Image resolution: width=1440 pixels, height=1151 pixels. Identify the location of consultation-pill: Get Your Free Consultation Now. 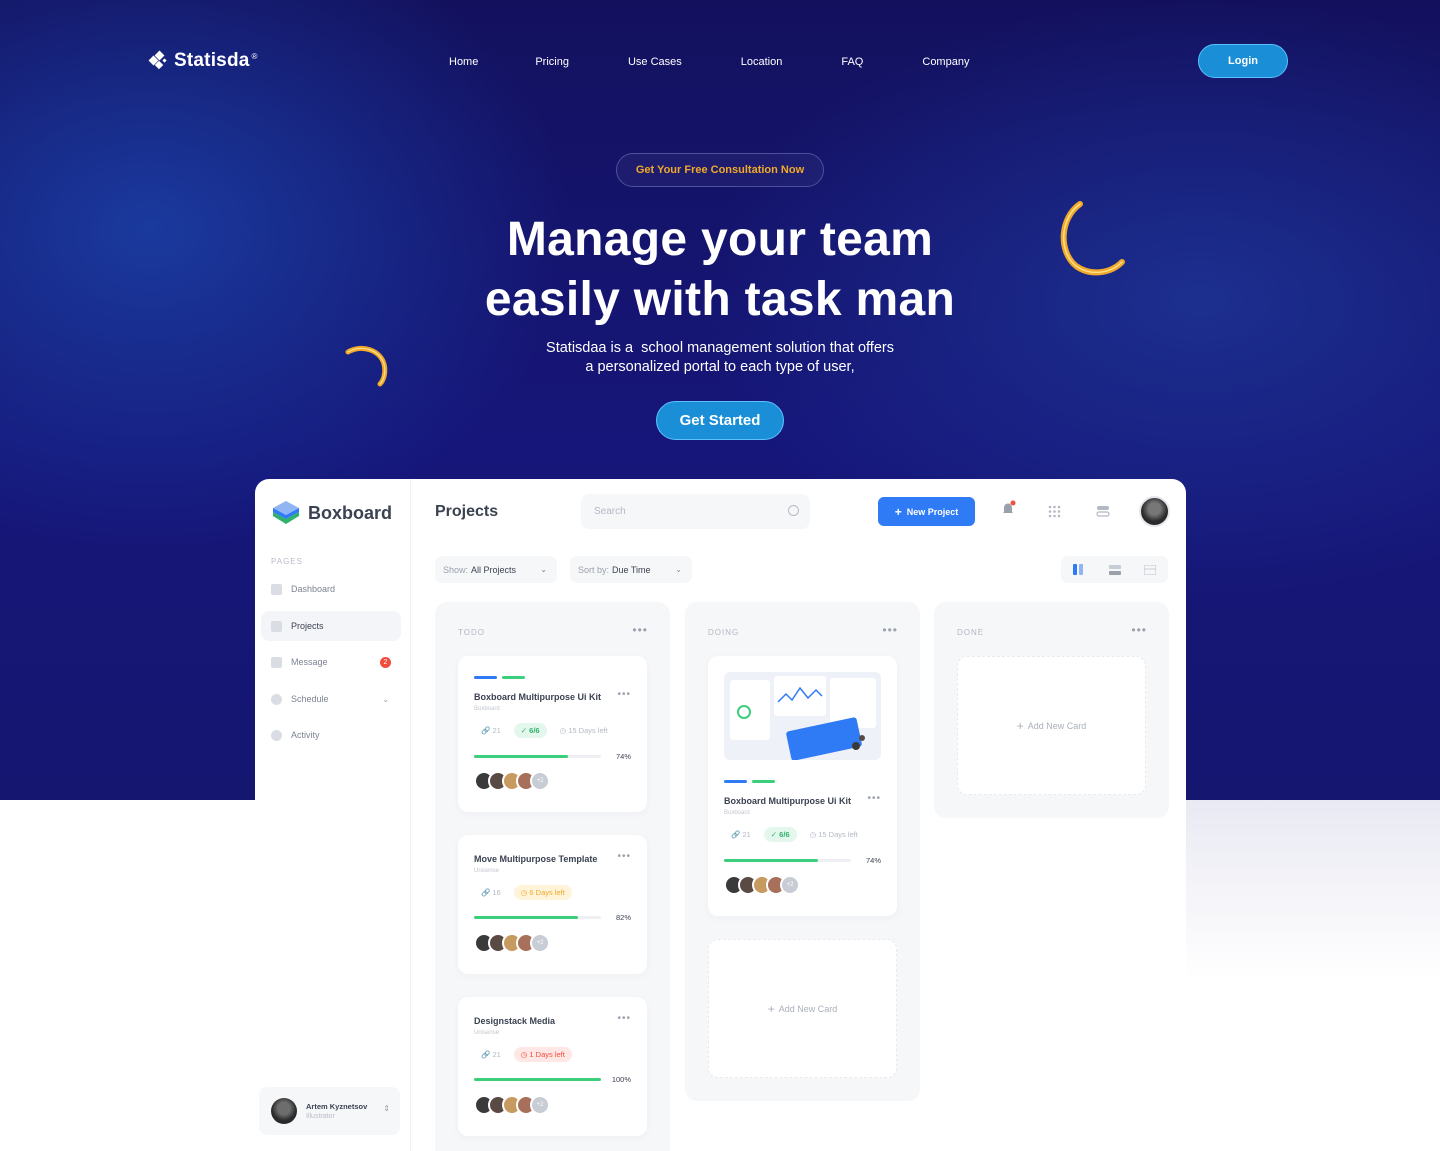
(720, 170).